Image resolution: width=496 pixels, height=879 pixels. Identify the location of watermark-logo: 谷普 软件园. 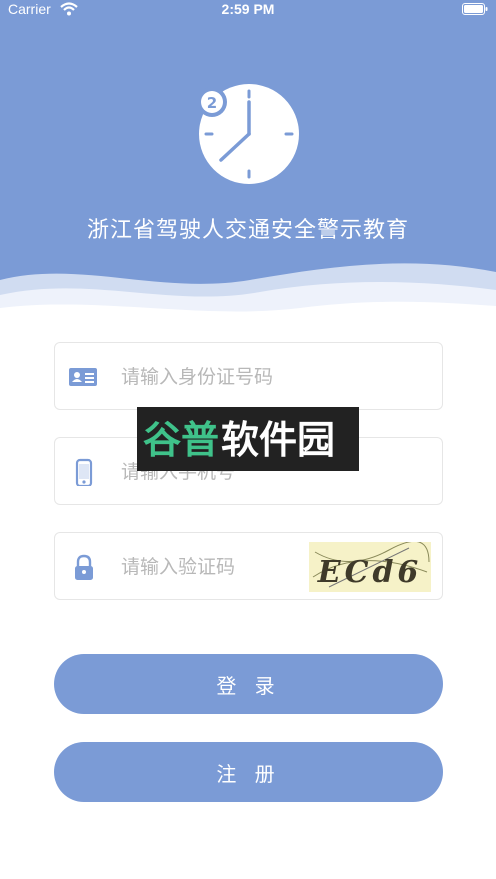
(248, 439).